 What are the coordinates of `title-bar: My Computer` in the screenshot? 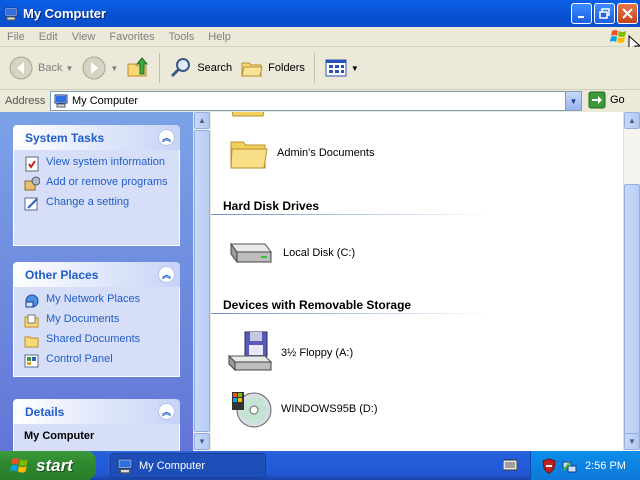 It's located at (320, 13).